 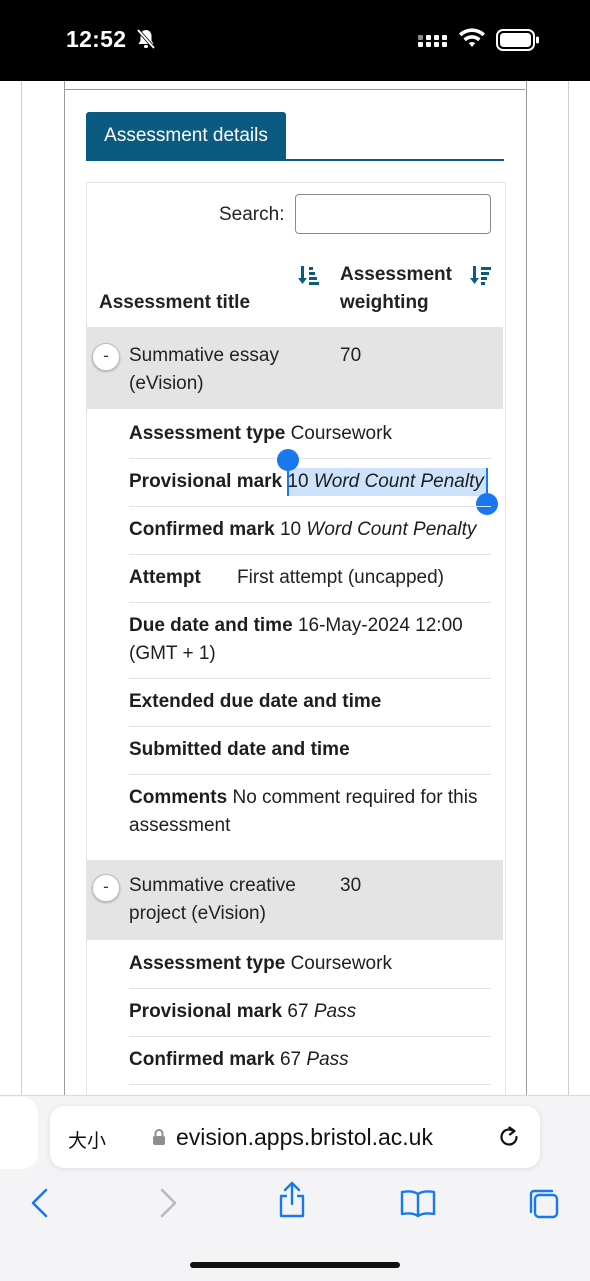 I want to click on column-header-title: Assessment title, so click(x=174, y=303).